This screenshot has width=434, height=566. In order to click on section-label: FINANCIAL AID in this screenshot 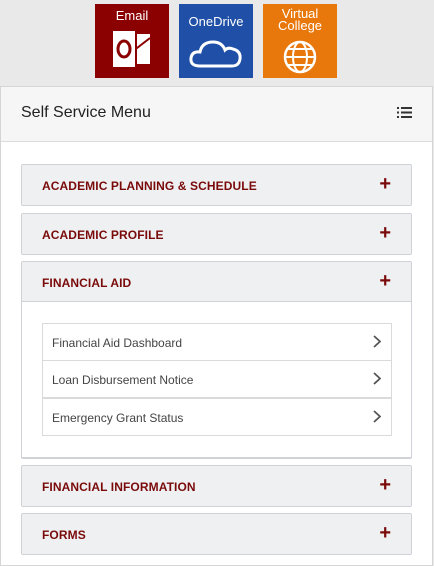, I will do `click(87, 283)`.